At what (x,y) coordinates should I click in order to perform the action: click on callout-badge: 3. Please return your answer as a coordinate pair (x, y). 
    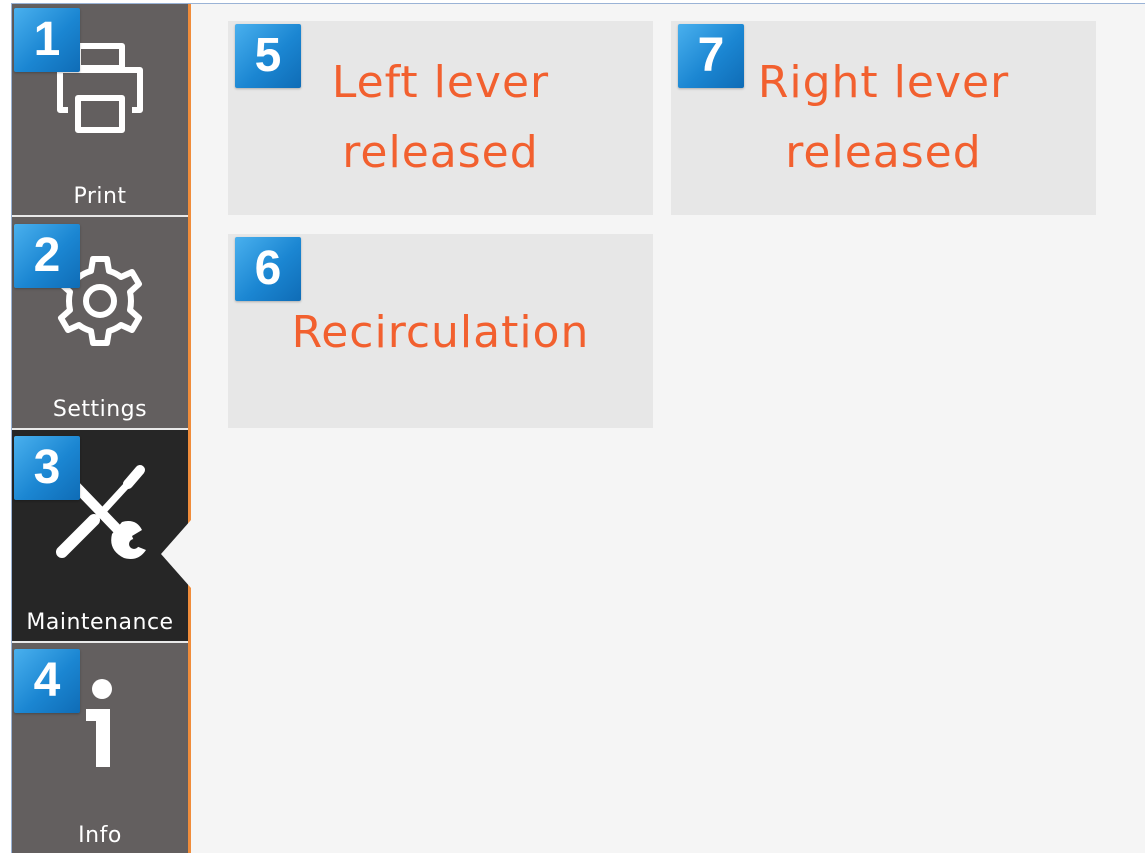
    Looking at the image, I should click on (47, 468).